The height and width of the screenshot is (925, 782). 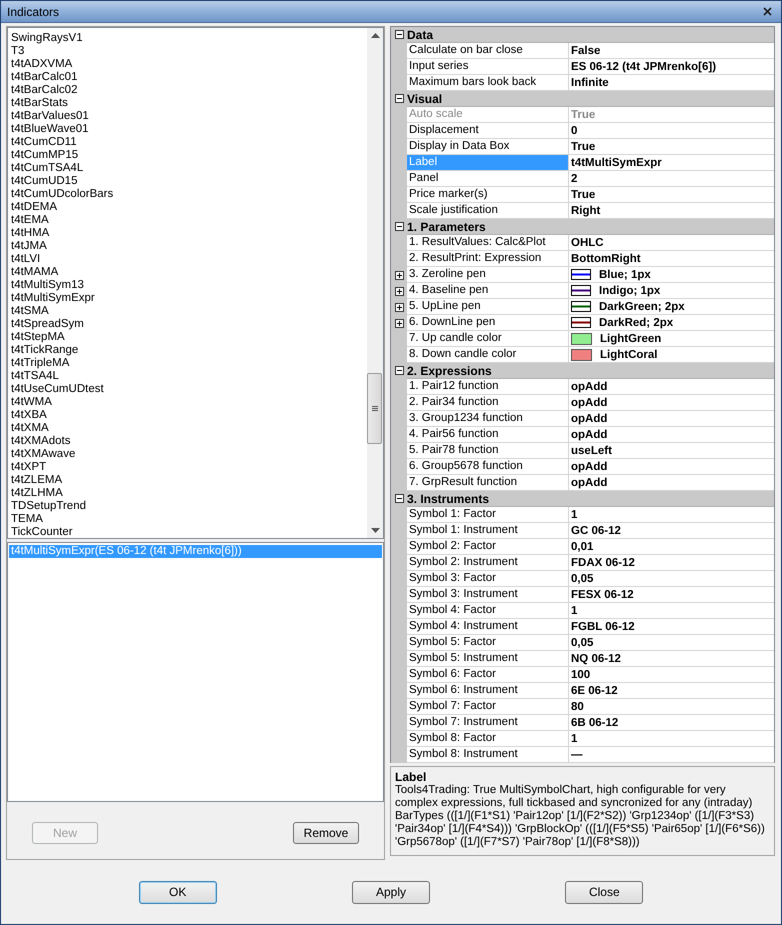 What do you see at coordinates (488, 51) in the screenshot?
I see `property-name: Calculate on bar close` at bounding box center [488, 51].